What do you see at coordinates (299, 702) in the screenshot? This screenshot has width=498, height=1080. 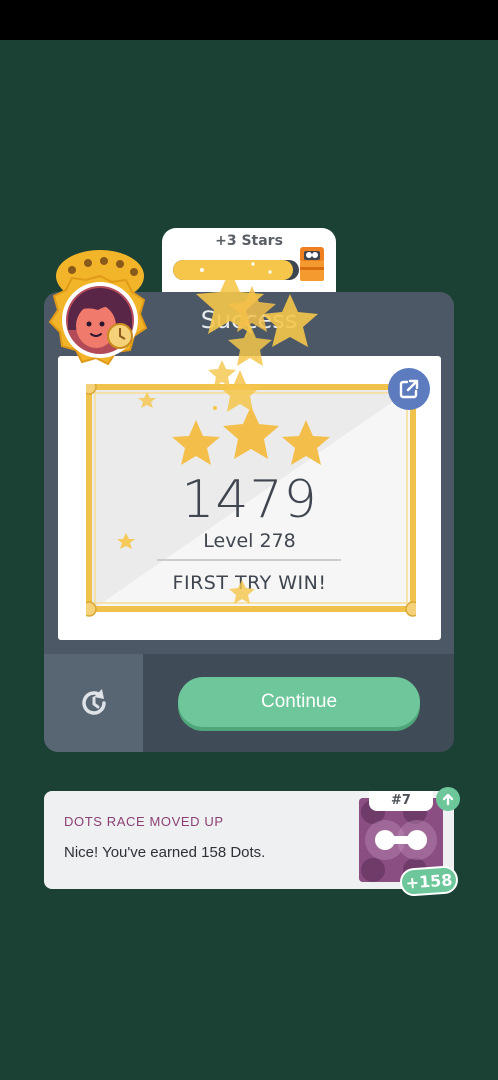 I see `continue-button: Continue` at bounding box center [299, 702].